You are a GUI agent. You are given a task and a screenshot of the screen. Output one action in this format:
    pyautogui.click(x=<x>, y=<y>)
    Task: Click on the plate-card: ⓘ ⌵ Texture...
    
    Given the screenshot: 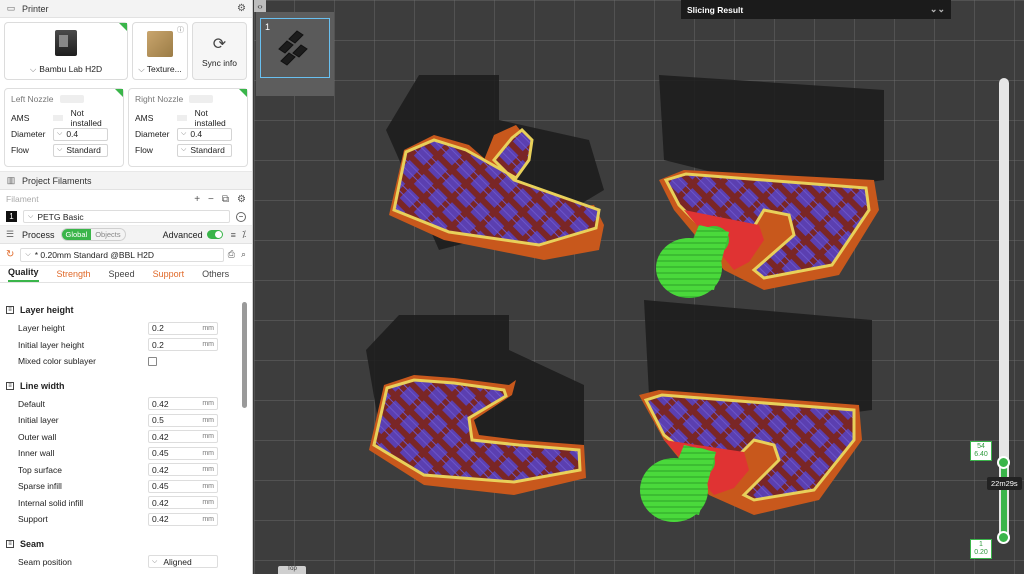 What is the action you would take?
    pyautogui.click(x=160, y=51)
    